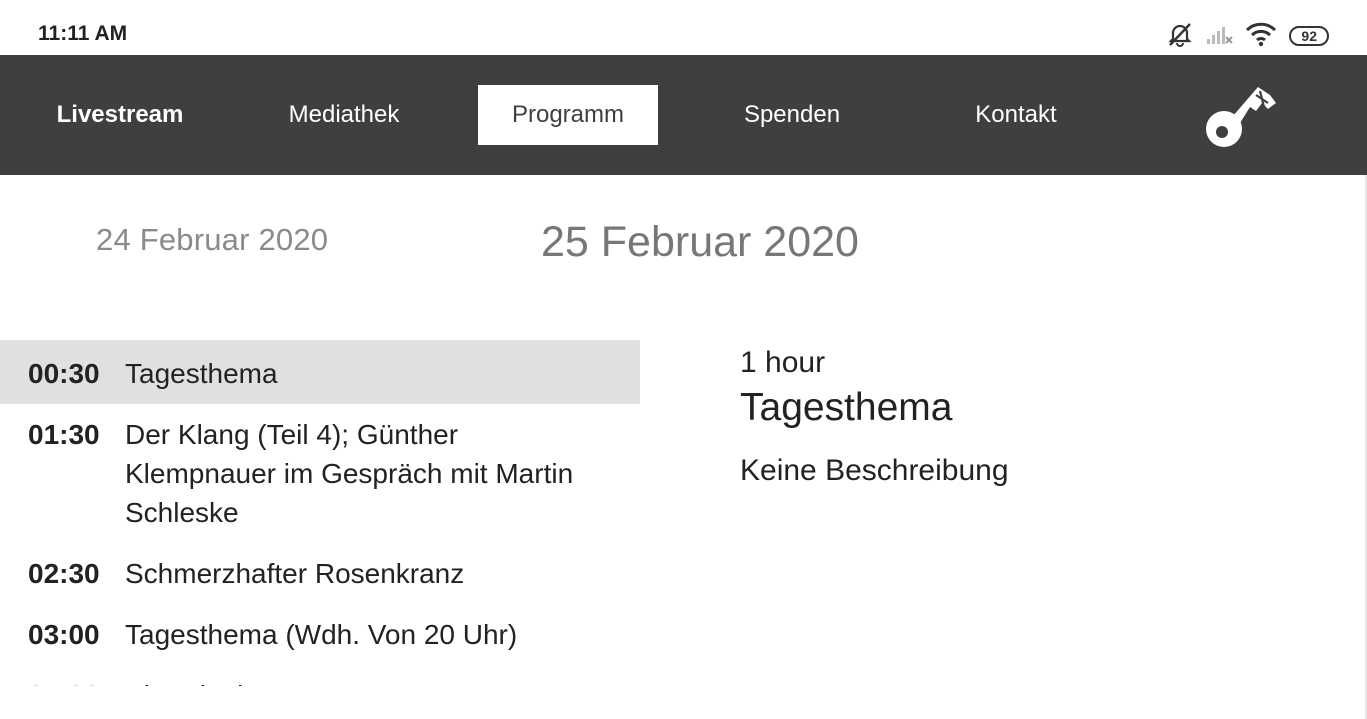 The image size is (1367, 719). What do you see at coordinates (212, 681) in the screenshot?
I see `schedule-title: Abendgebet` at bounding box center [212, 681].